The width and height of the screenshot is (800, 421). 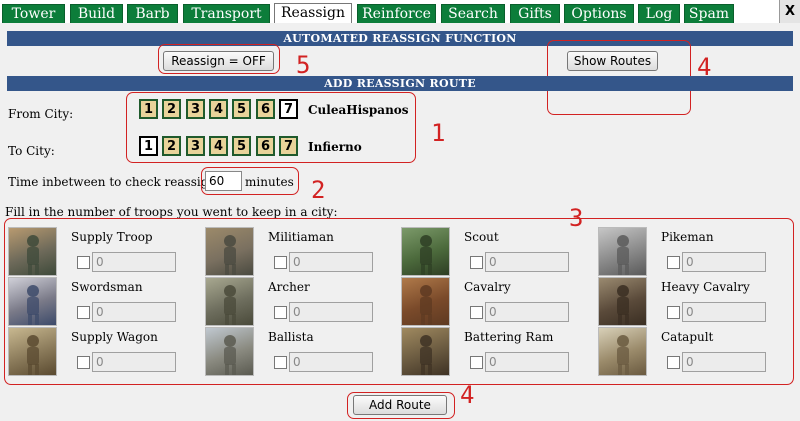 What do you see at coordinates (396, 13) in the screenshot?
I see `tab-reinforce: Reinforce` at bounding box center [396, 13].